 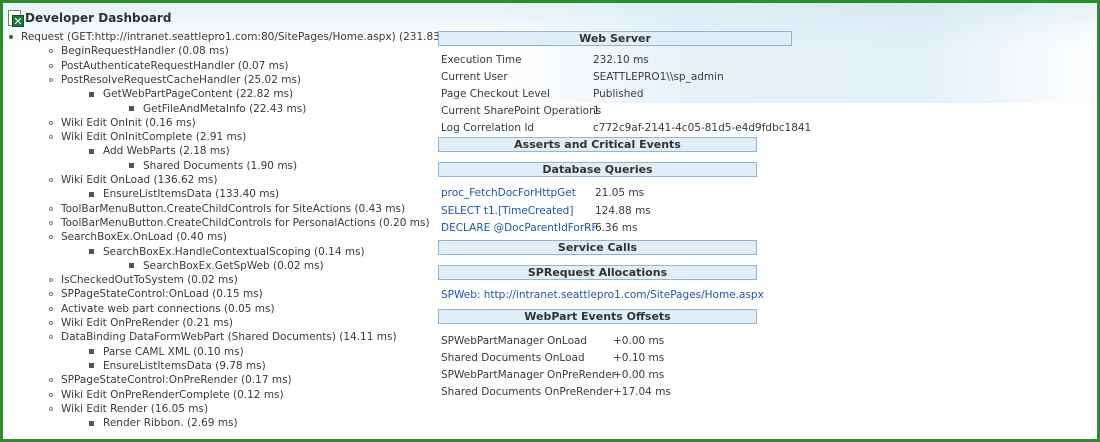 I want to click on tree-item: Shared Documents (1.90 ms), so click(x=213, y=166).